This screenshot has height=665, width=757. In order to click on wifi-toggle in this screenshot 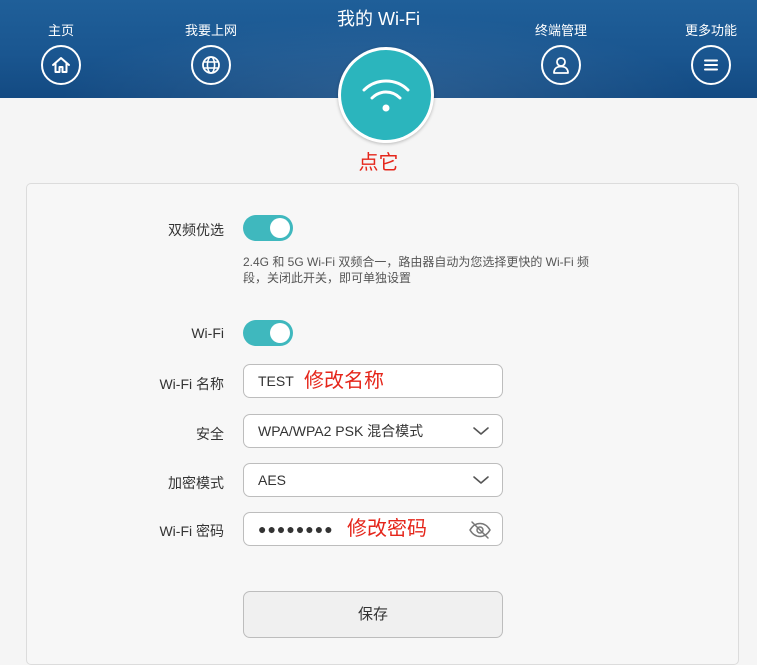, I will do `click(268, 333)`.